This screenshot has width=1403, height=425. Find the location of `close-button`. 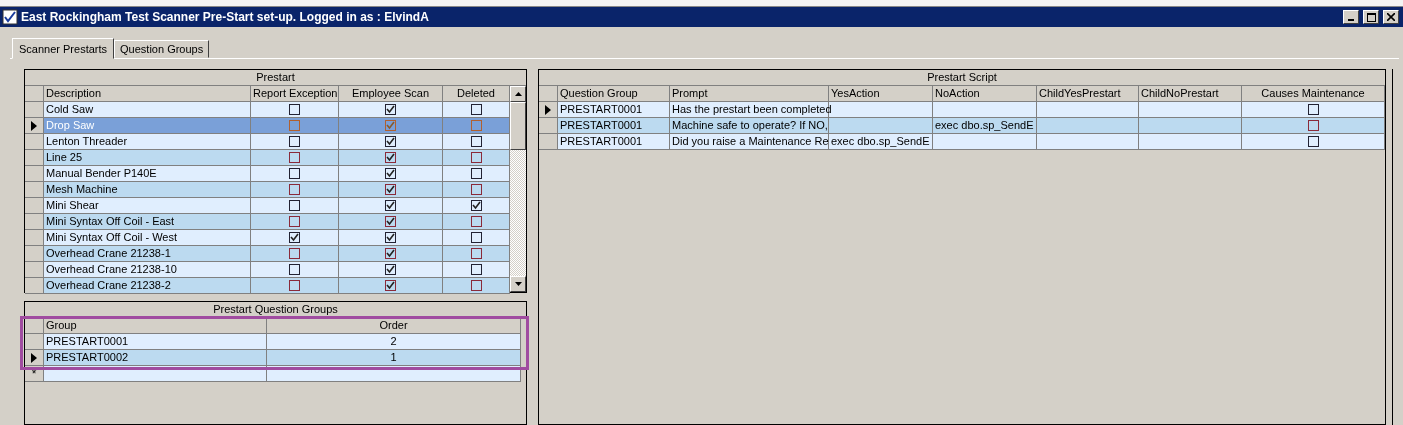

close-button is located at coordinates (1391, 17).